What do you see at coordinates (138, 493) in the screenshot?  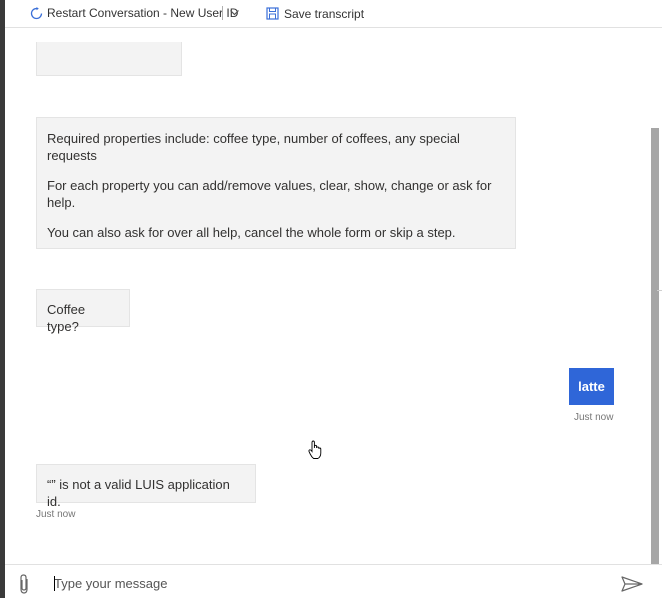 I see `error-text: “” is not a valid LUIS application id.` at bounding box center [138, 493].